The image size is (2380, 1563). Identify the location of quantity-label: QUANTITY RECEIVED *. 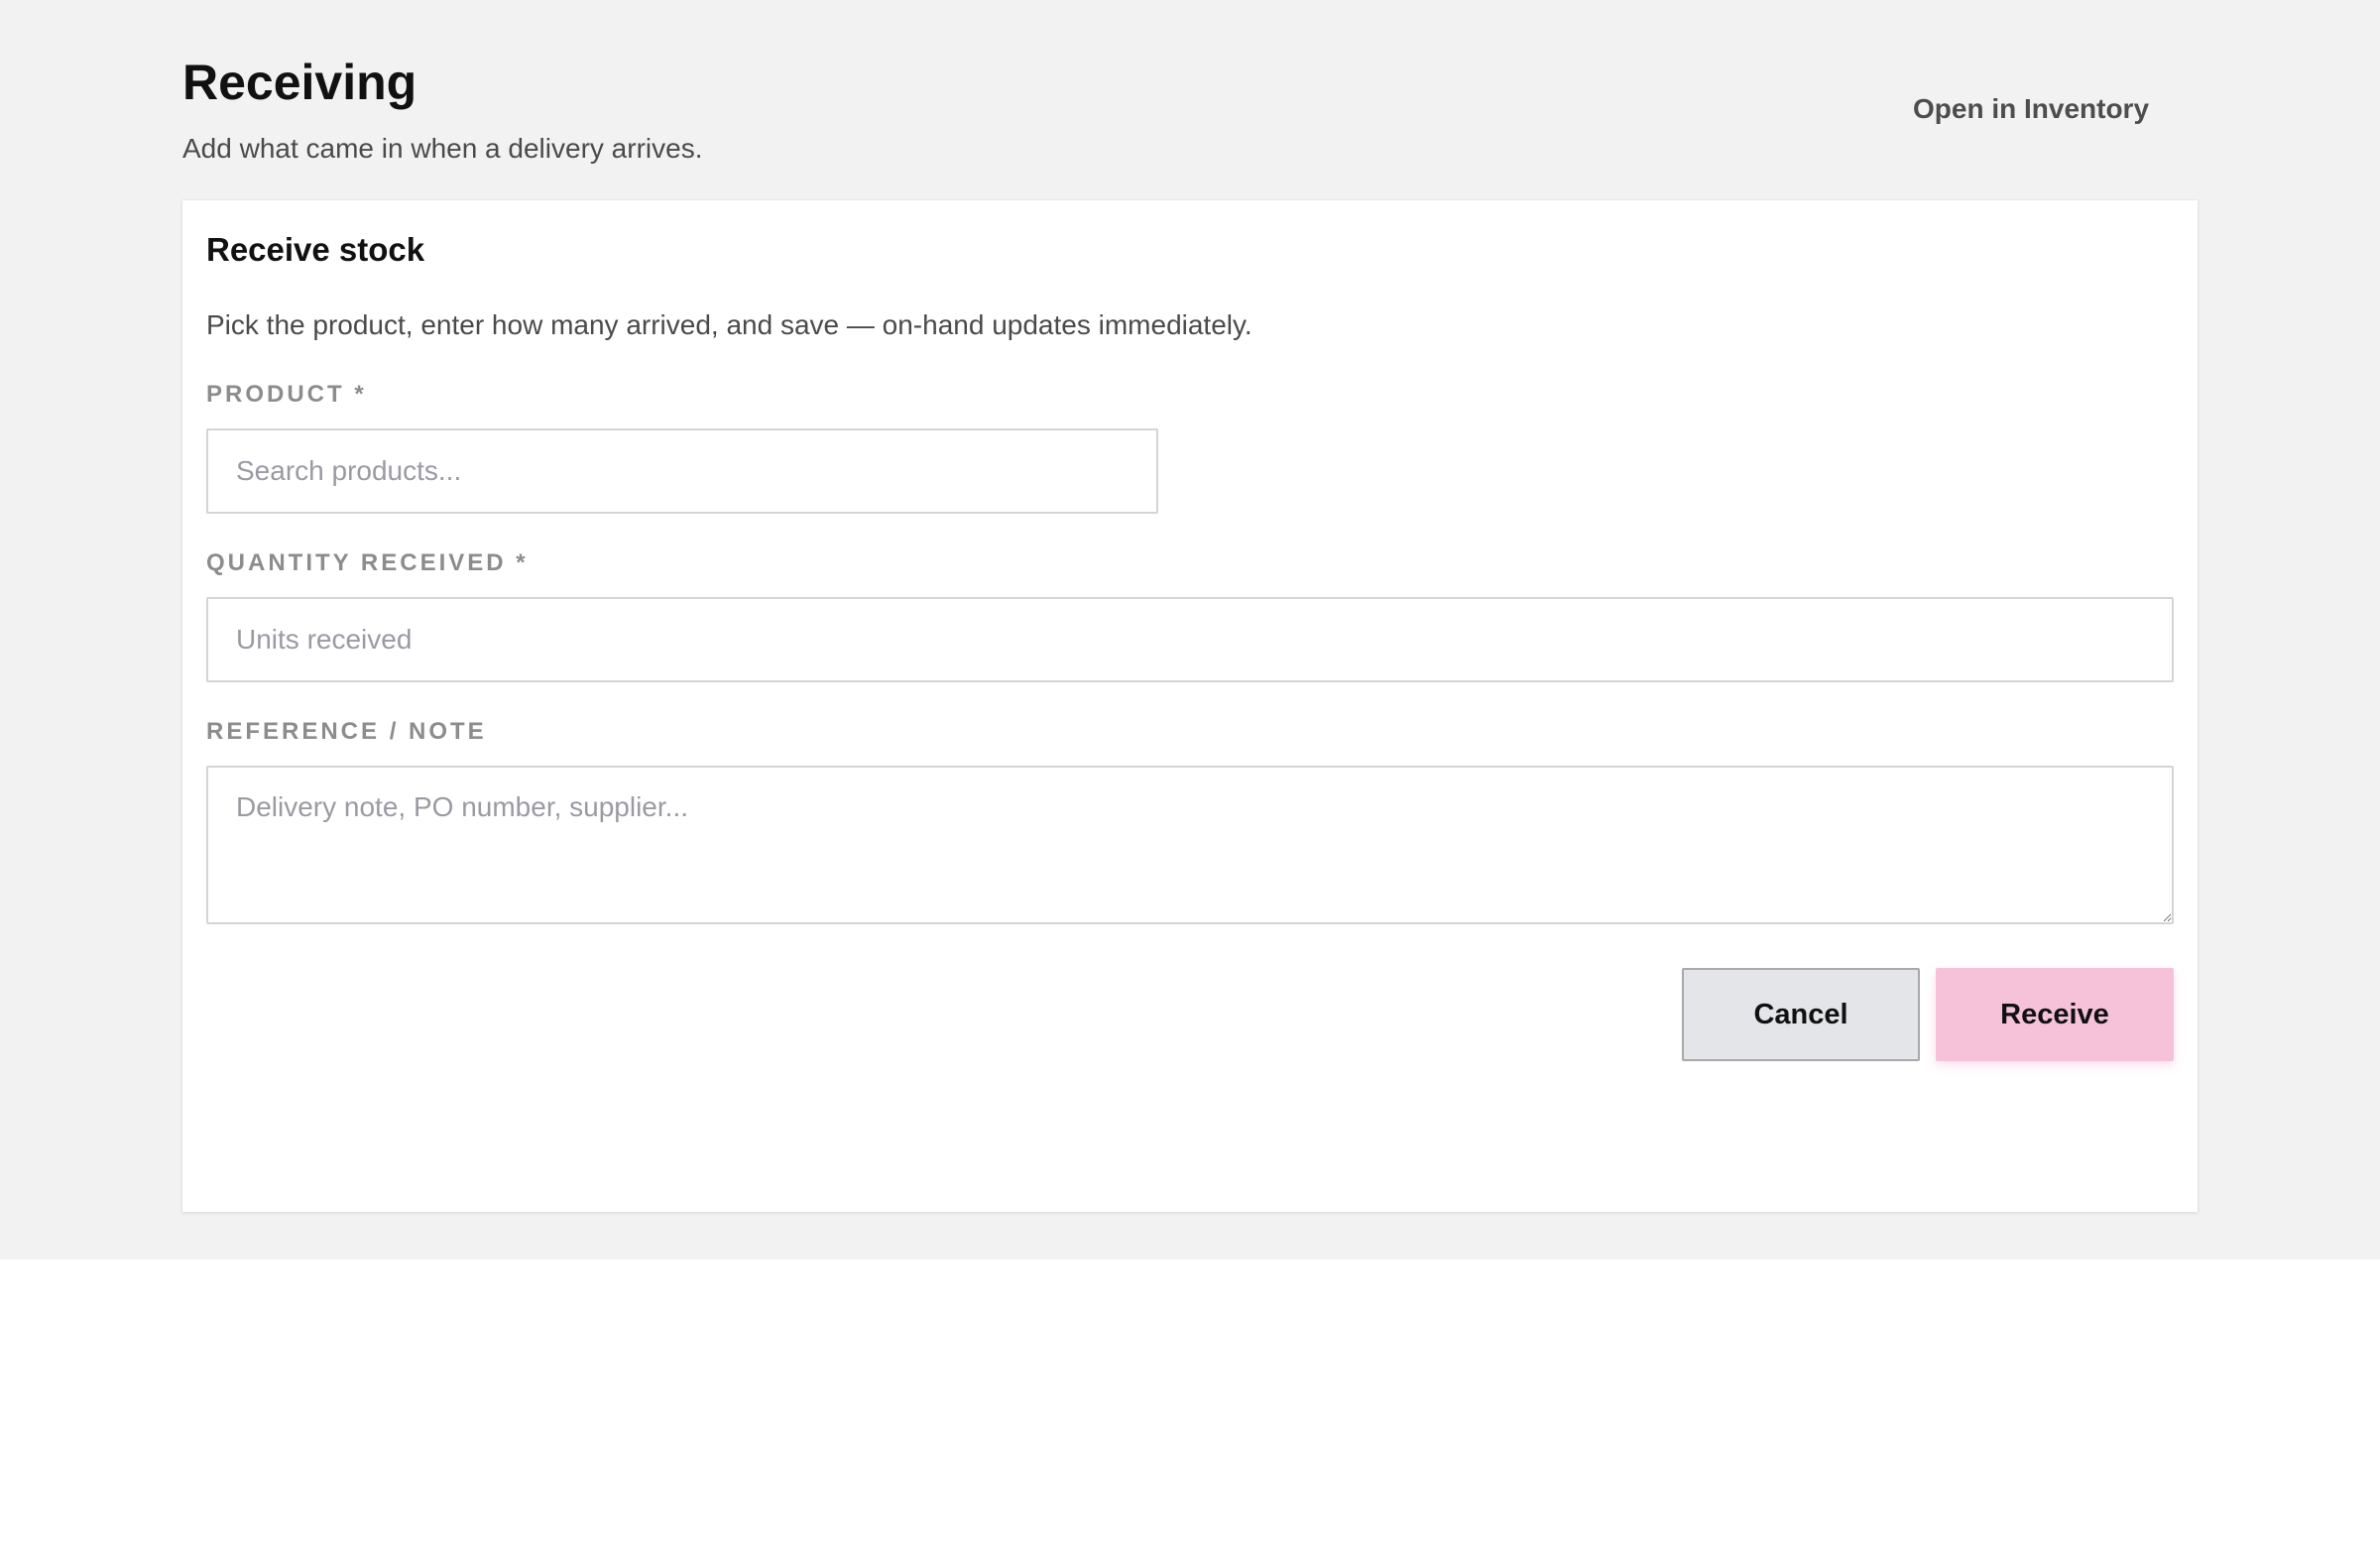
(367, 562).